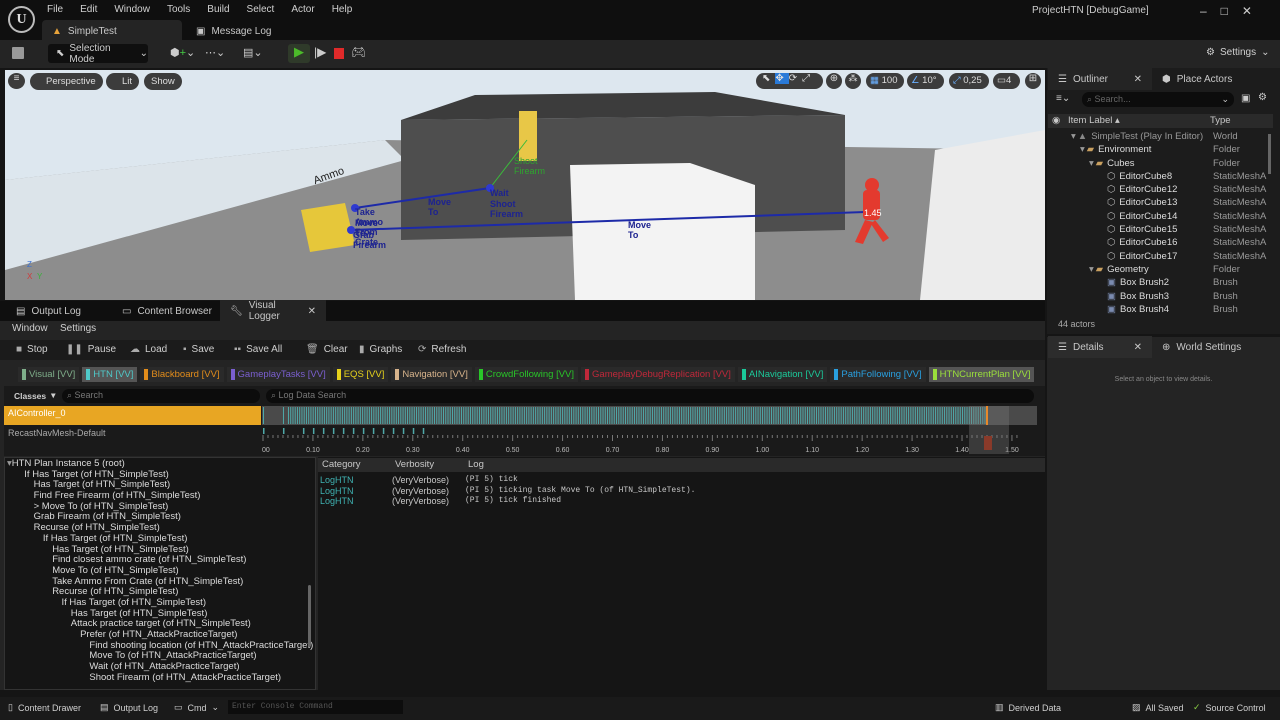 This screenshot has height=720, width=1280. What do you see at coordinates (358, 52) in the screenshot?
I see `gamepad-icon: 🎮︎` at bounding box center [358, 52].